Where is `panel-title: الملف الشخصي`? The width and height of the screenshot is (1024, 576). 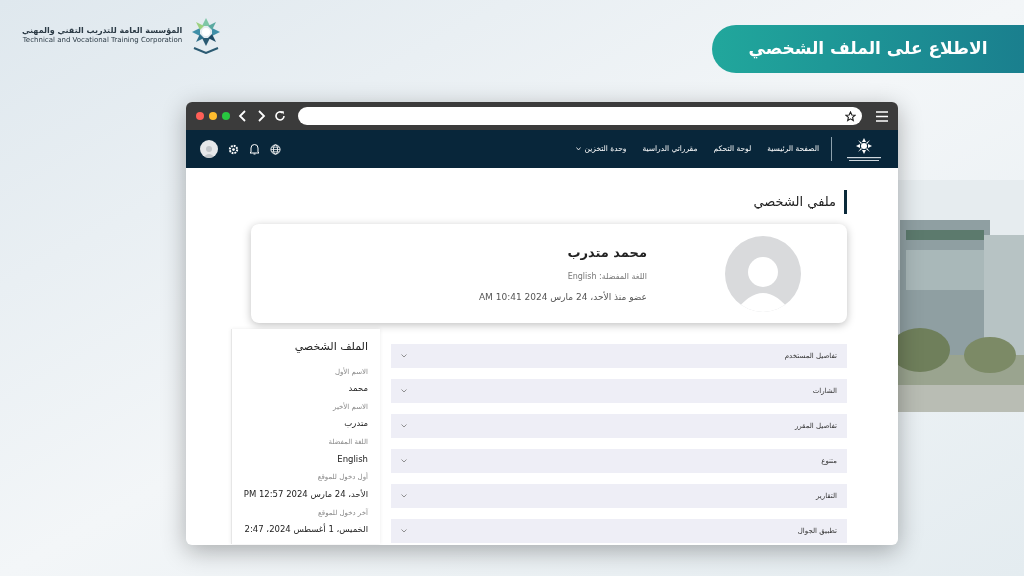 panel-title: الملف الشخصي is located at coordinates (330, 347).